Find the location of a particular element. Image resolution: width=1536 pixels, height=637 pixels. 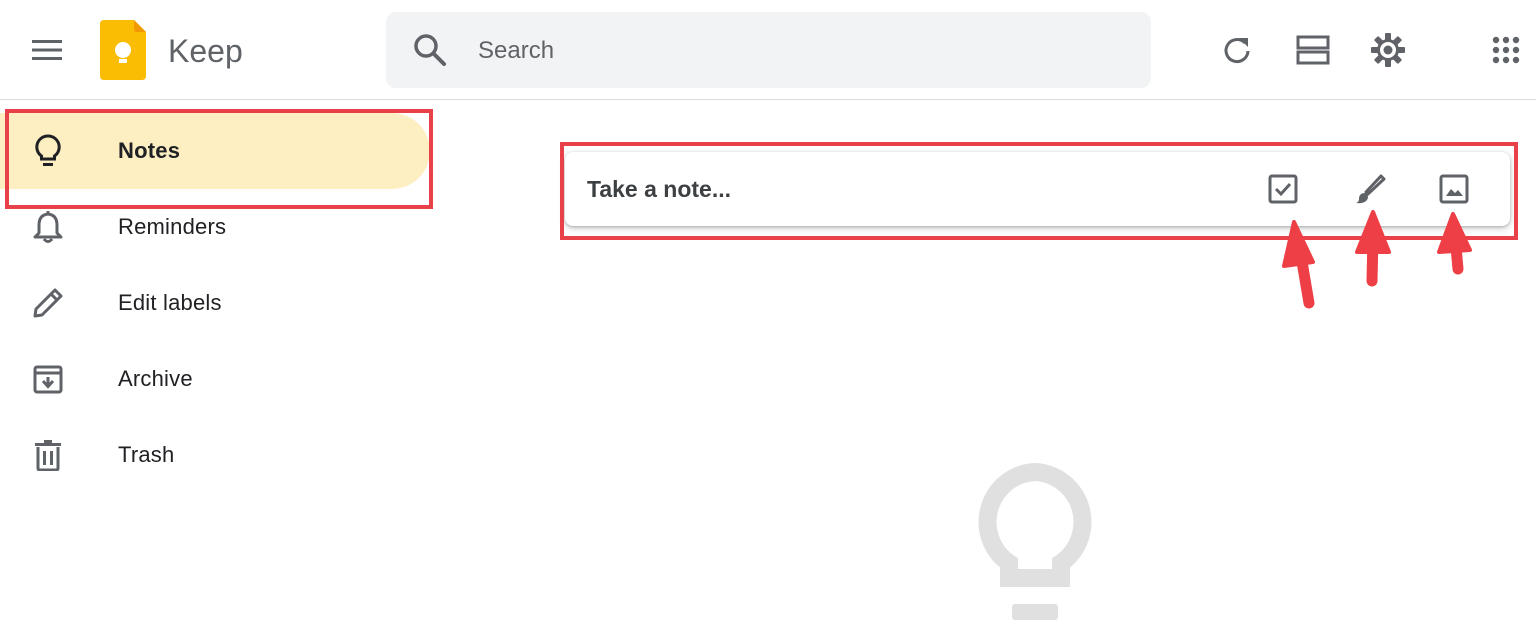

sidebar-item-archive: Archive is located at coordinates (215, 379).